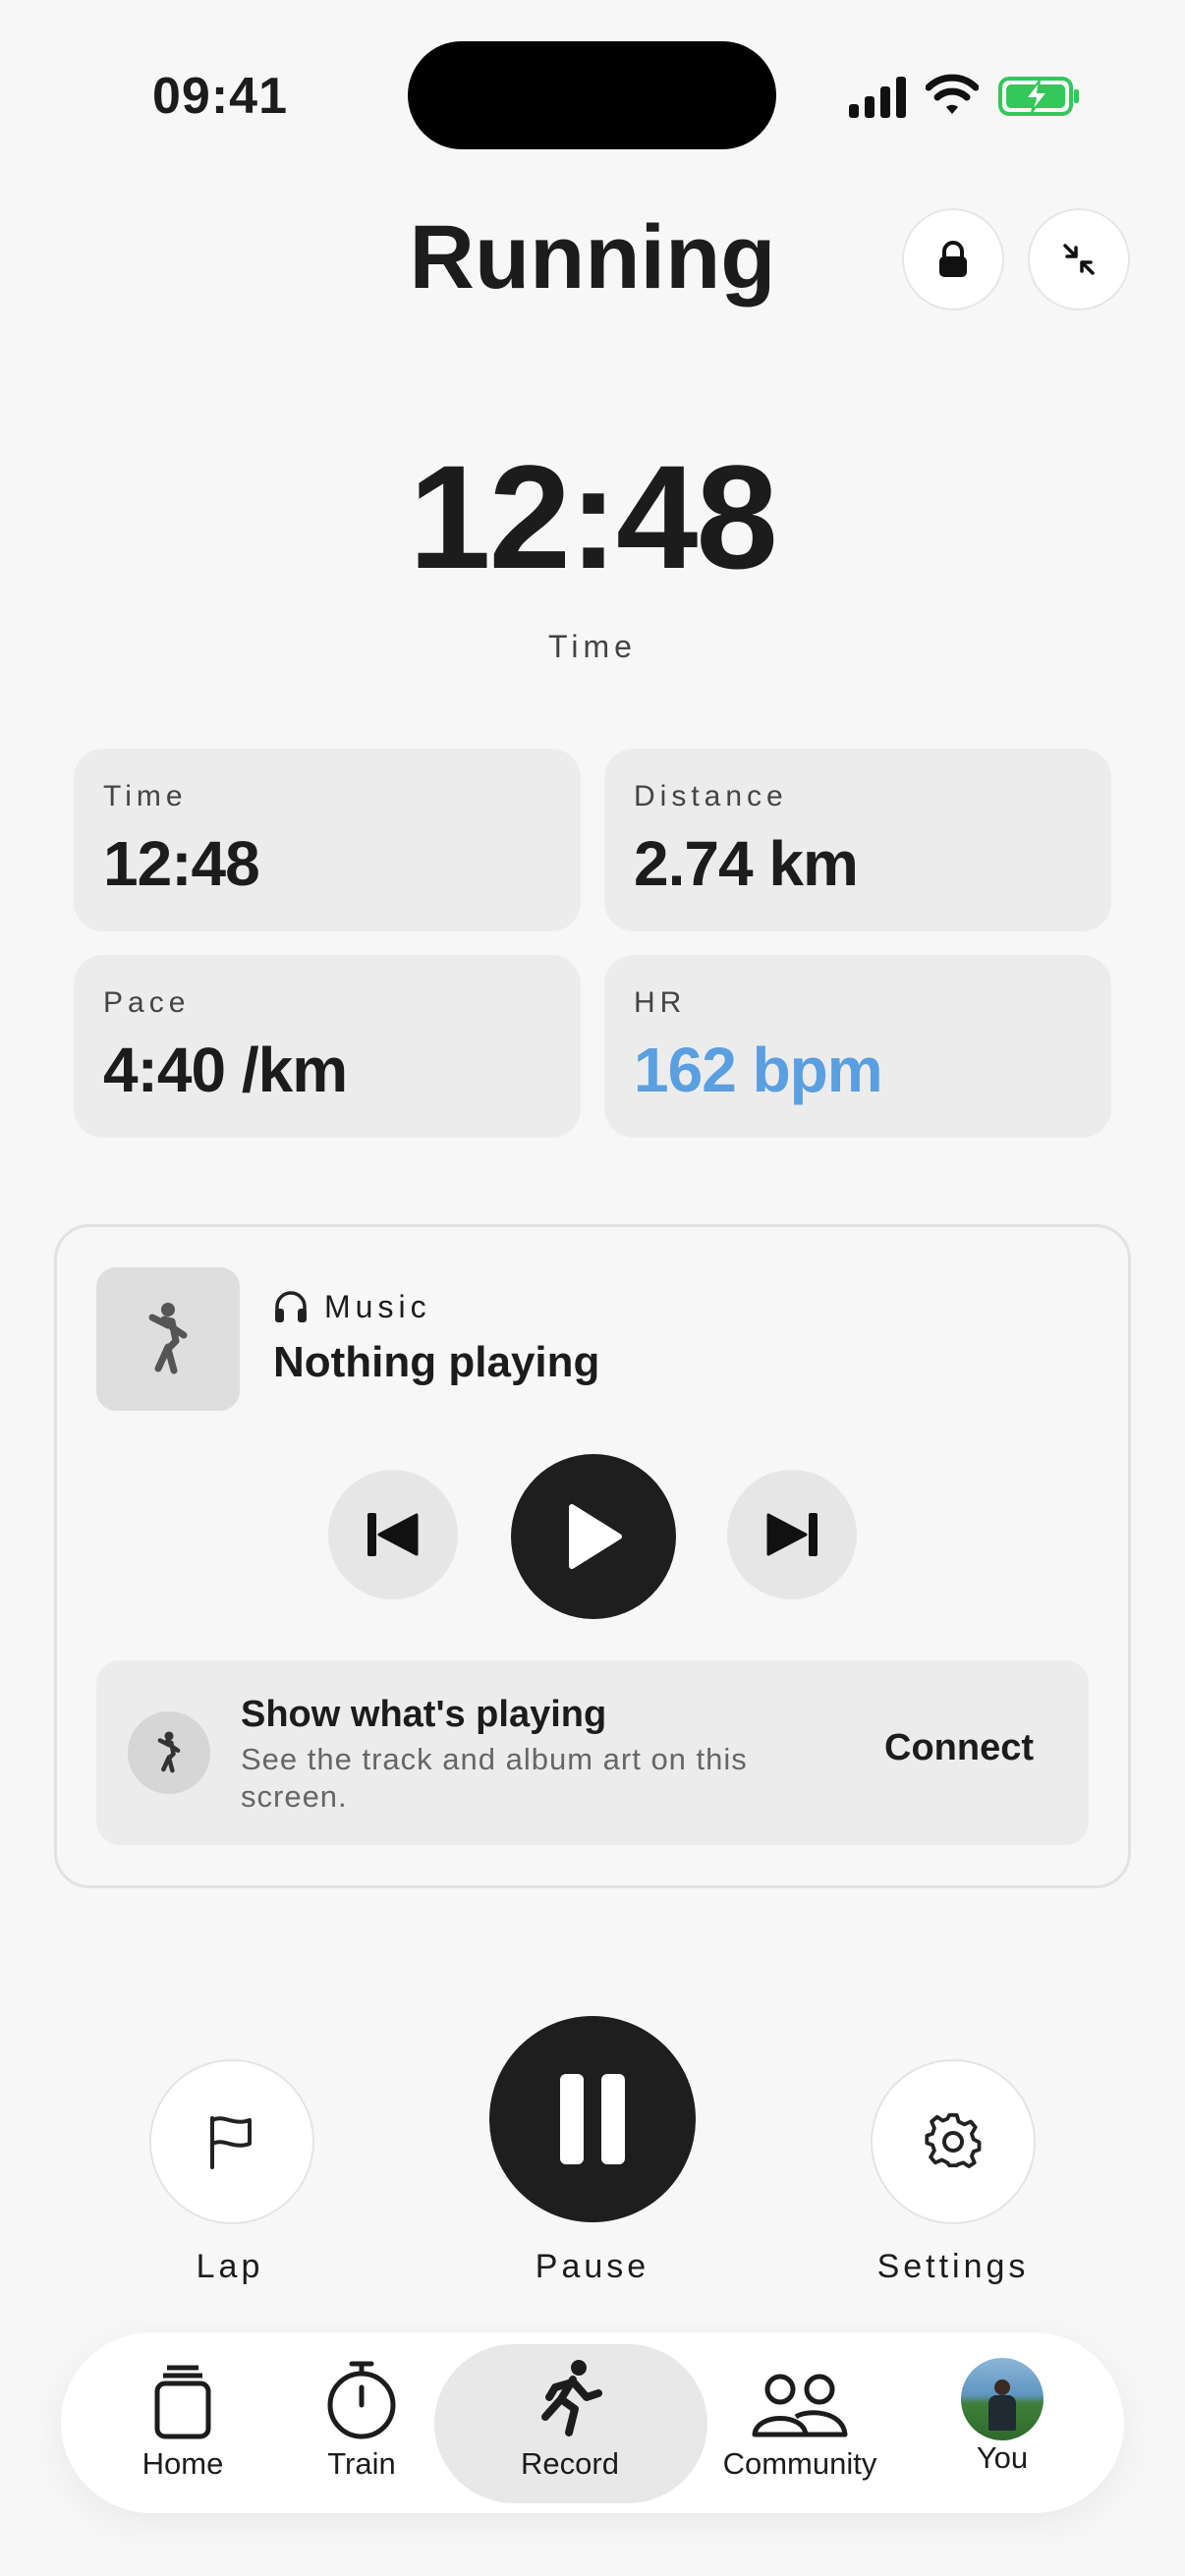  I want to click on tab-label: Community, so click(800, 2463).